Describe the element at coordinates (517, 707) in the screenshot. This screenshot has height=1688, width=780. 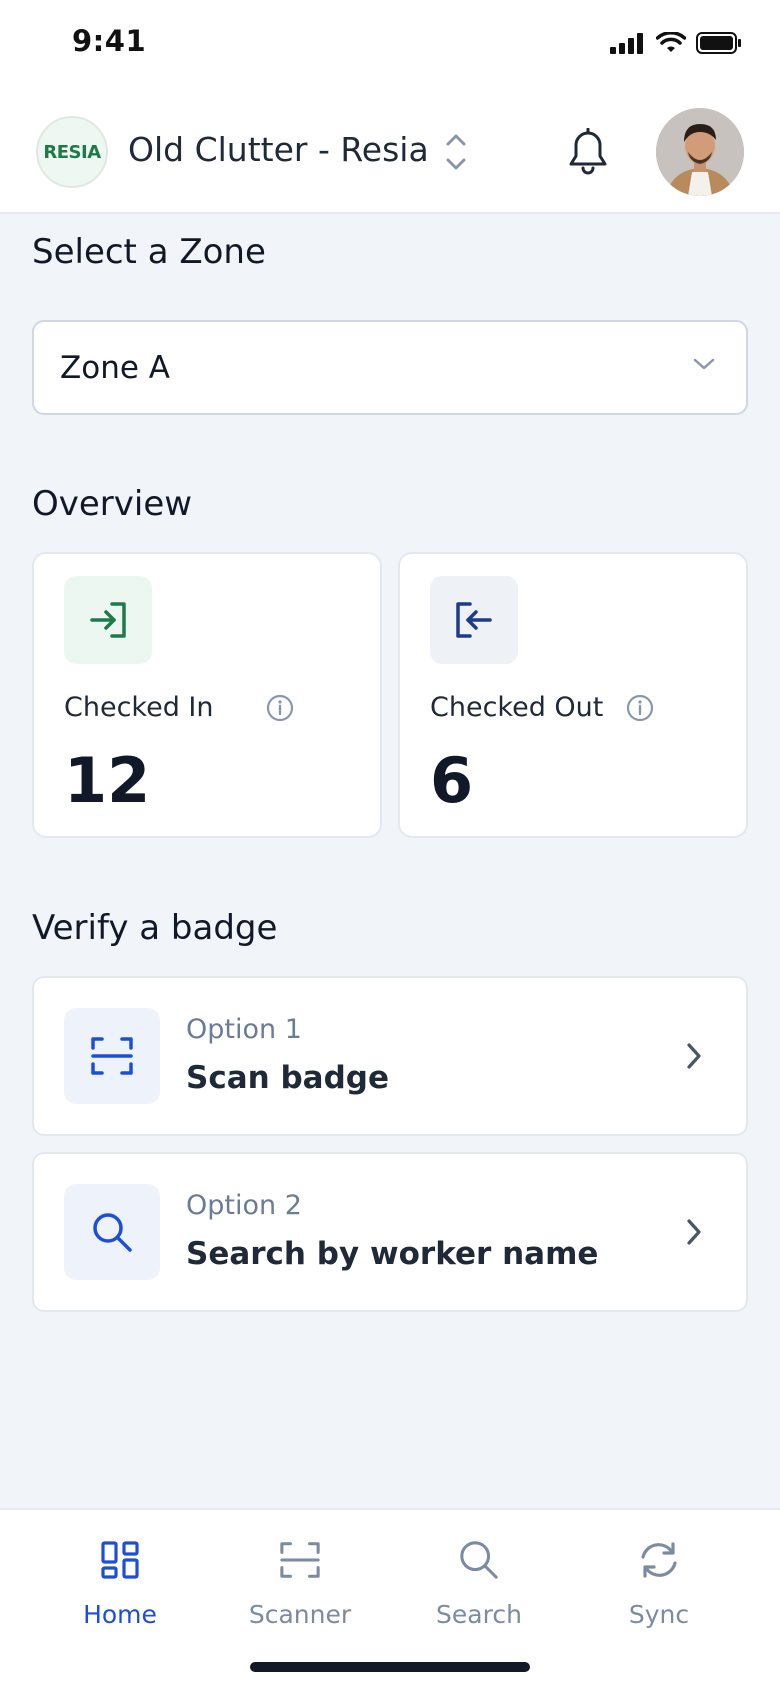
I see `checked-out-label: Checked Out` at that location.